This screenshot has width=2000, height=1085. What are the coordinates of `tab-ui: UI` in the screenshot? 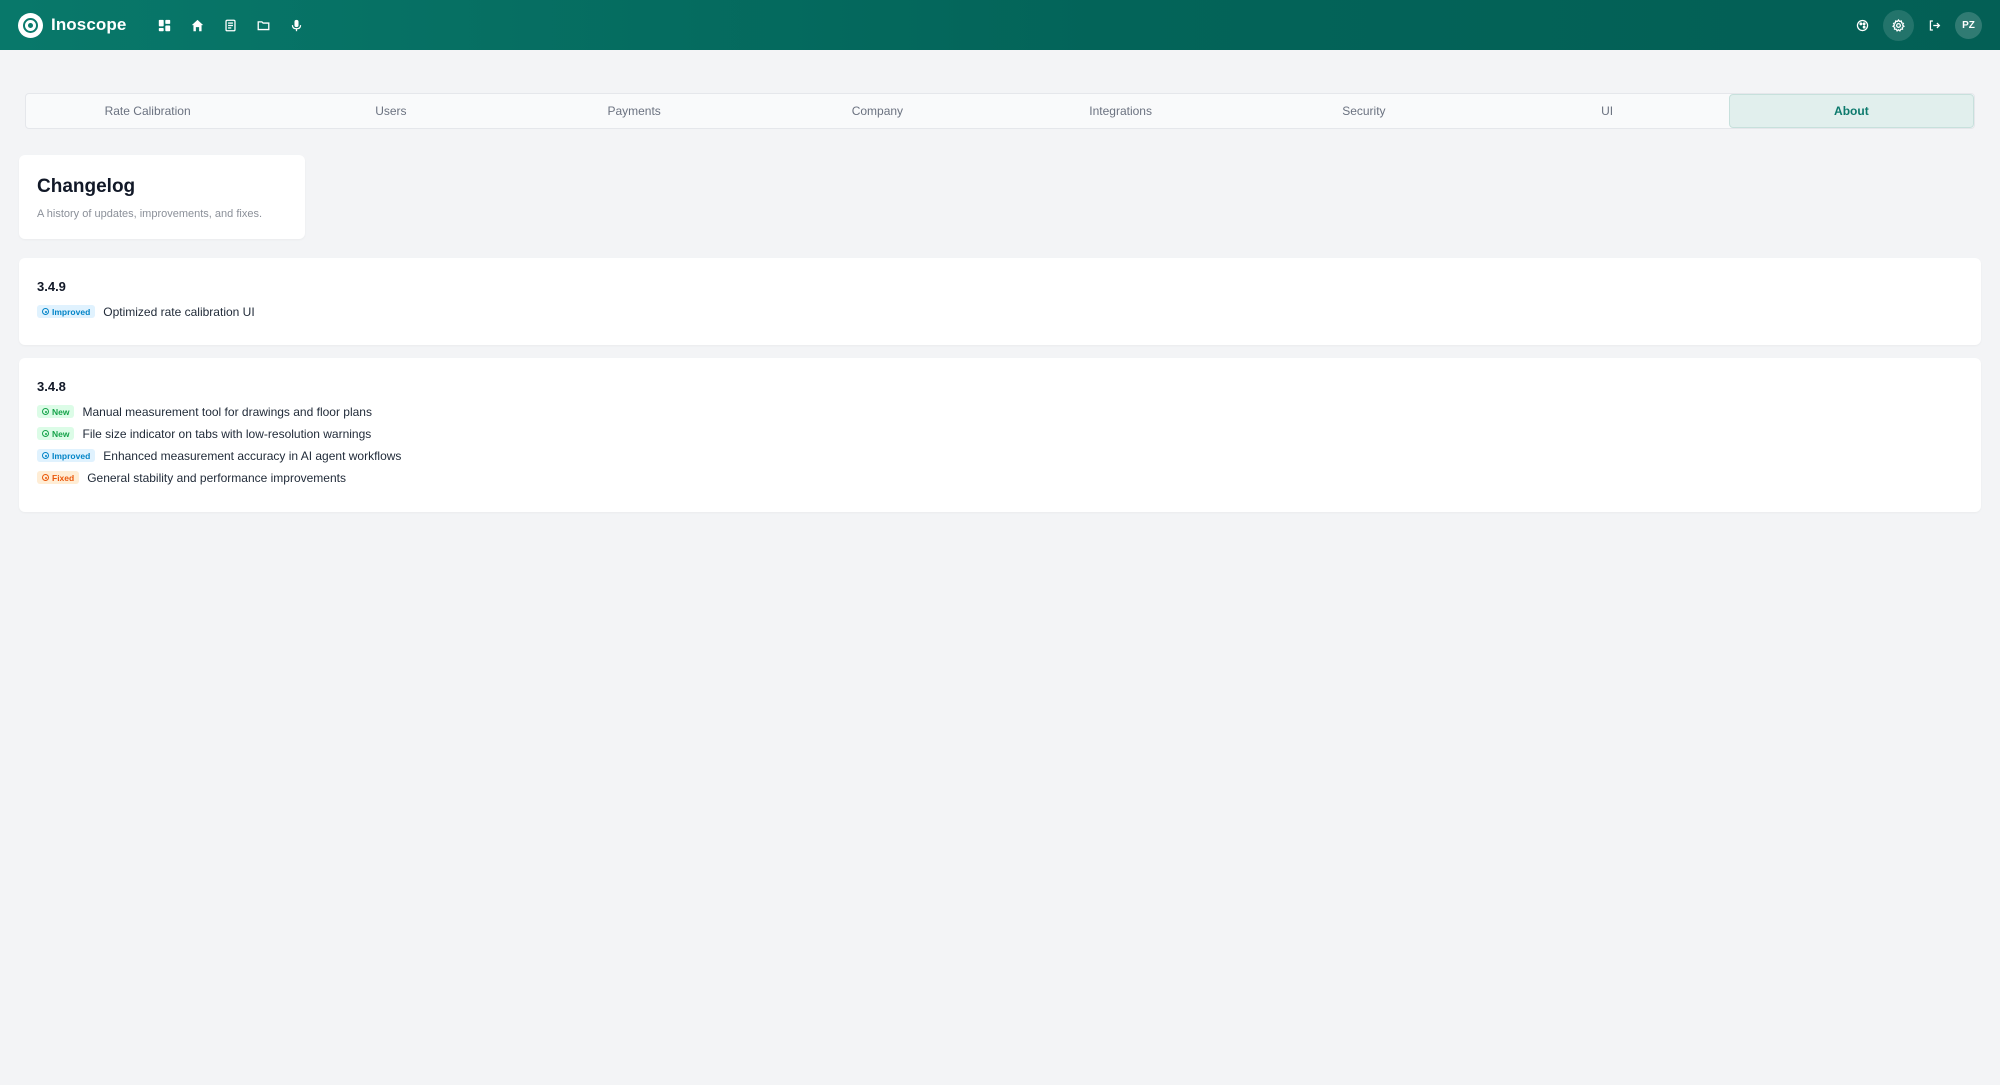 It's located at (1607, 111).